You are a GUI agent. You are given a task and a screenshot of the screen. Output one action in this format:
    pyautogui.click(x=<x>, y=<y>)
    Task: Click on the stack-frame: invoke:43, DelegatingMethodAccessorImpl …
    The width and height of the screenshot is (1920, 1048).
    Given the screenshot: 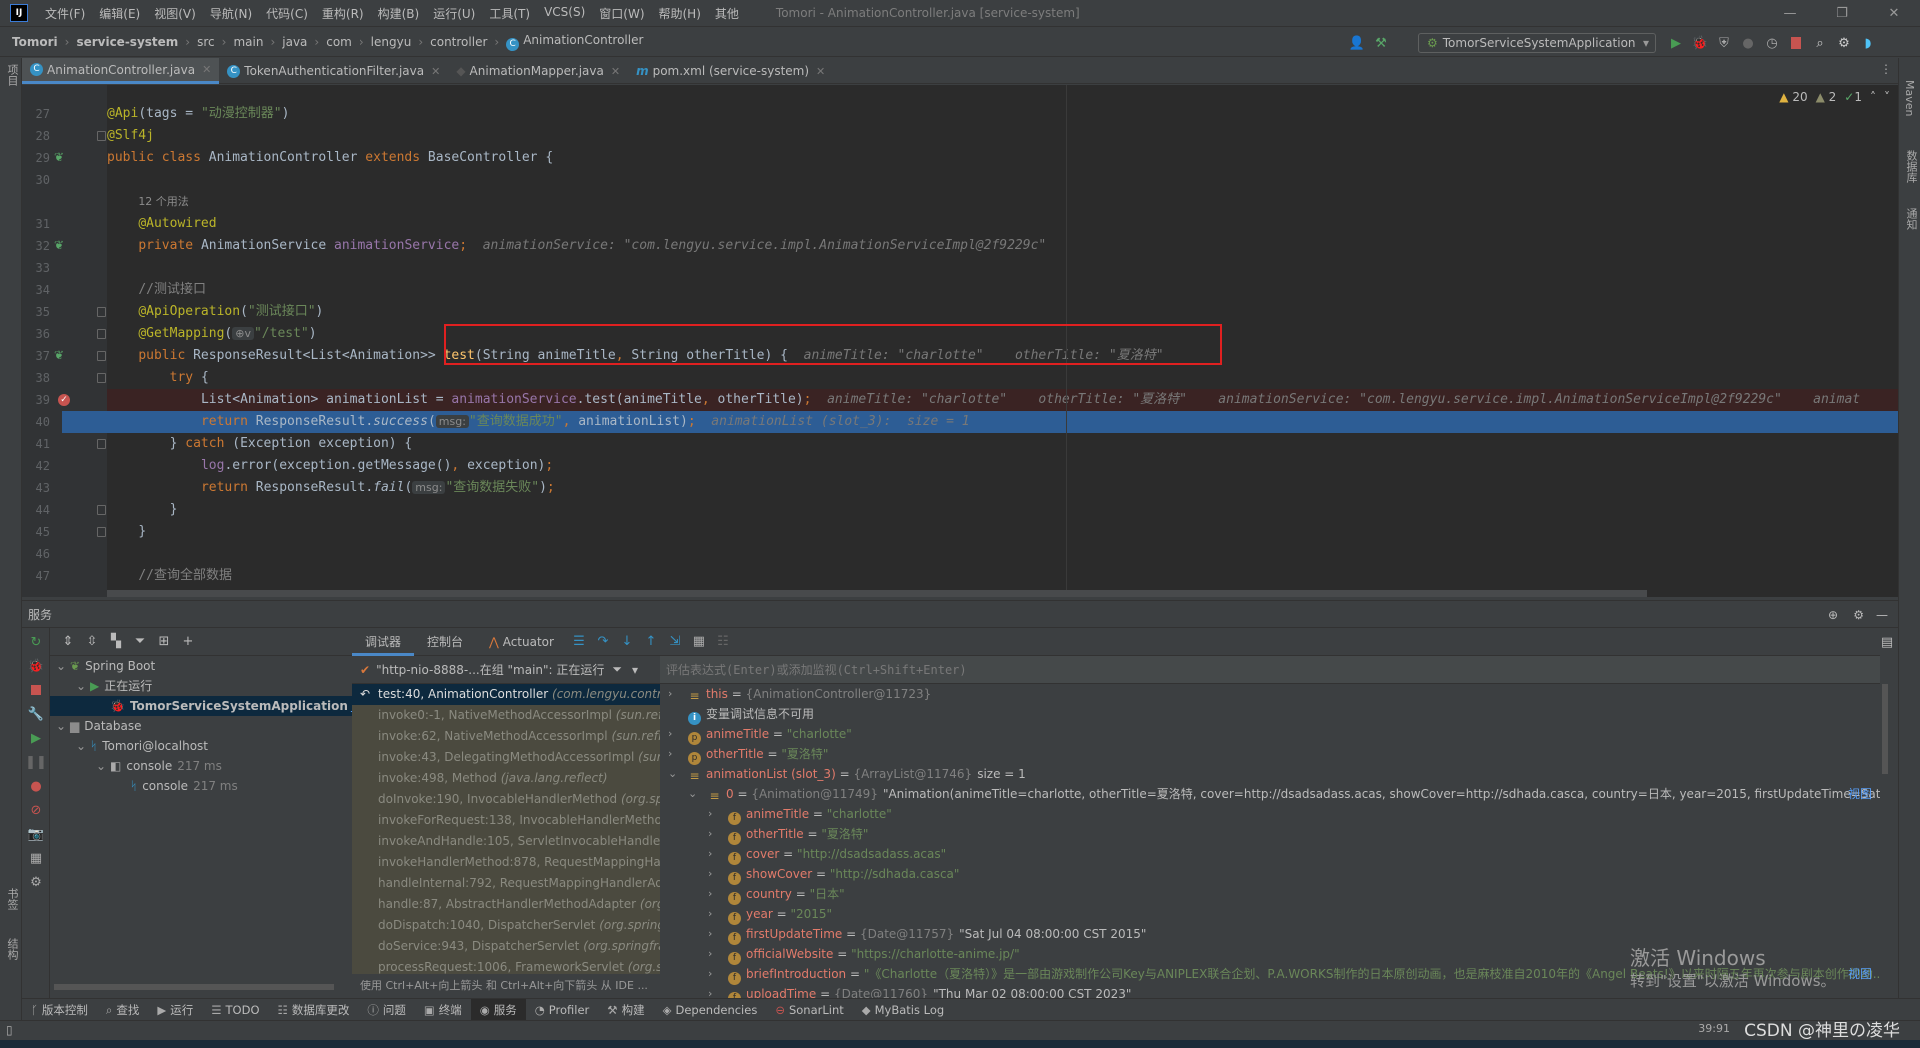 What is the action you would take?
    pyautogui.click(x=506, y=757)
    